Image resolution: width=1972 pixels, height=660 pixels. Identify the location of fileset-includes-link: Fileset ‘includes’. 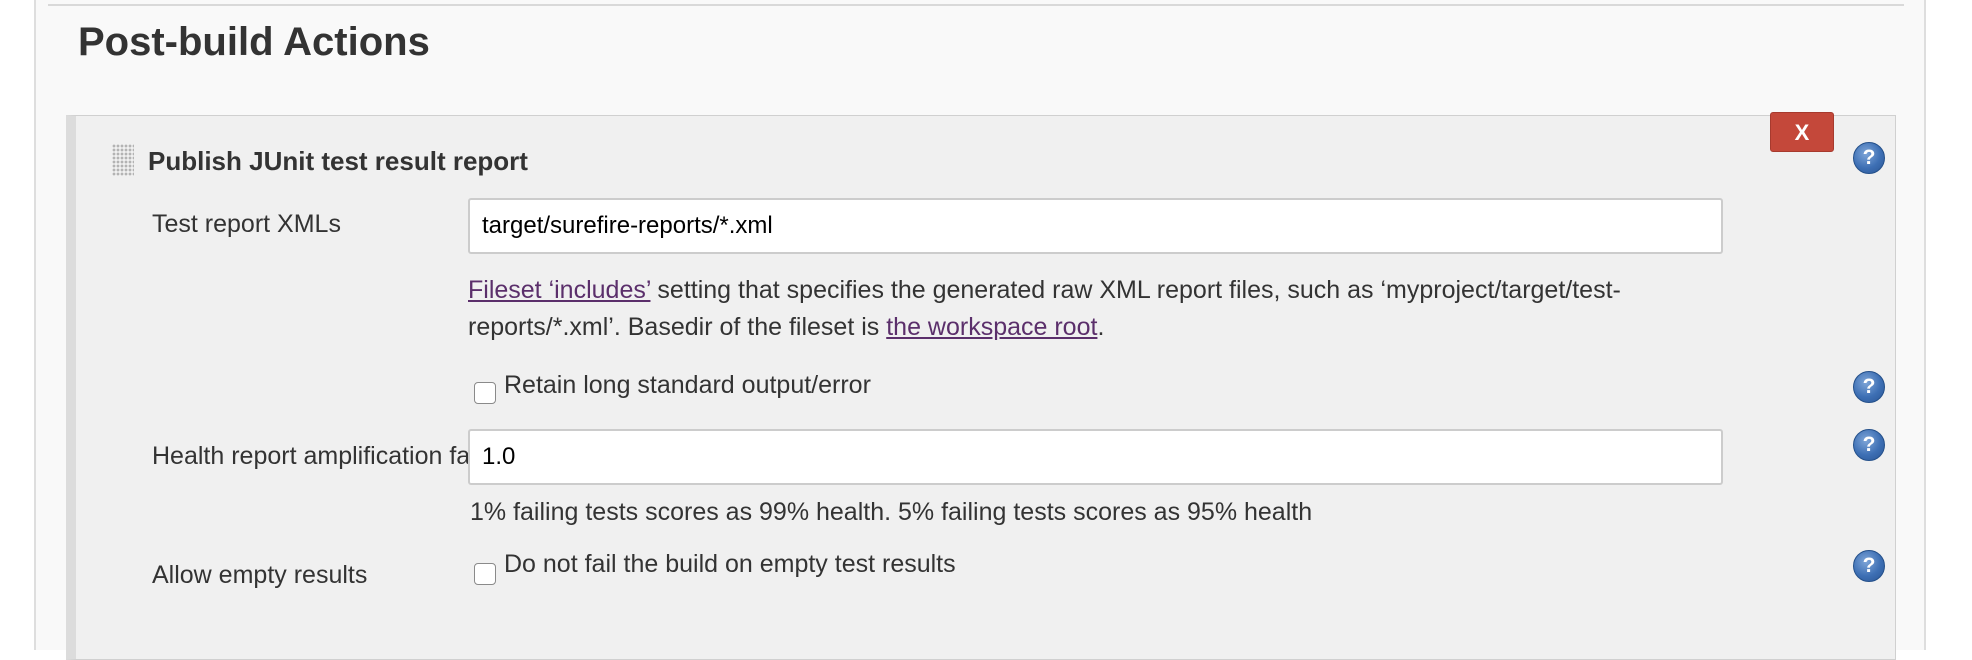
(559, 290).